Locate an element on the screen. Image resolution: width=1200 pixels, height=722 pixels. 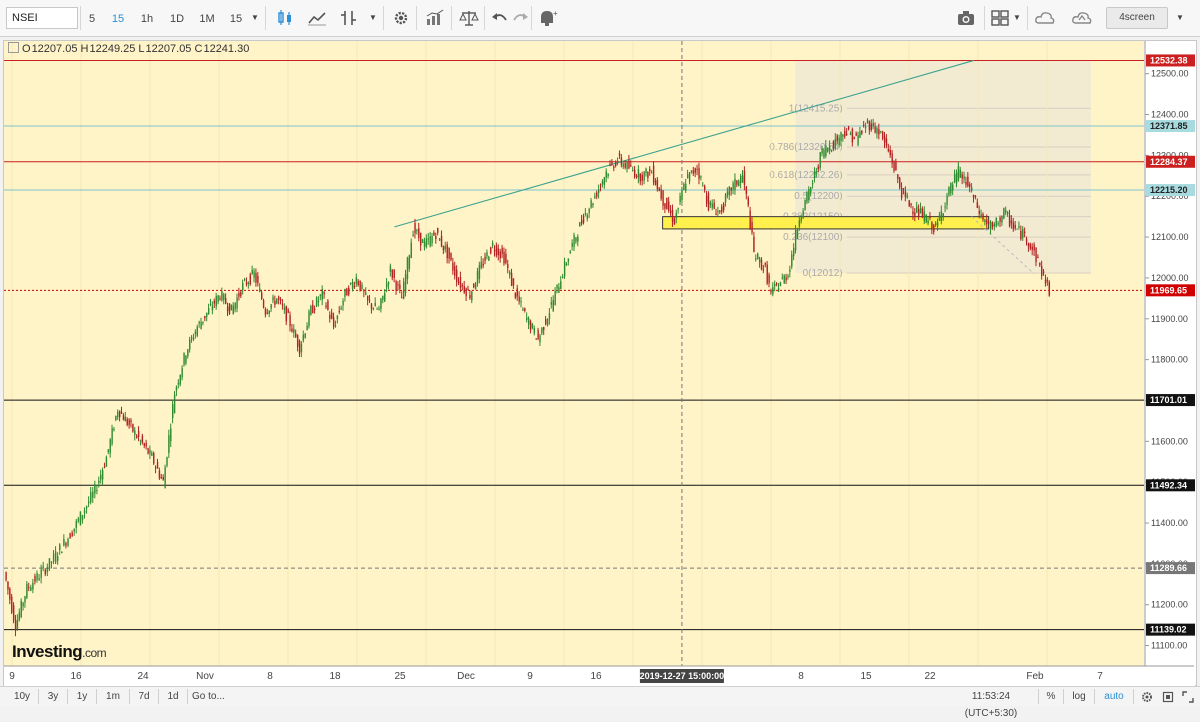
range-1m-button: 1m is located at coordinates (113, 696).